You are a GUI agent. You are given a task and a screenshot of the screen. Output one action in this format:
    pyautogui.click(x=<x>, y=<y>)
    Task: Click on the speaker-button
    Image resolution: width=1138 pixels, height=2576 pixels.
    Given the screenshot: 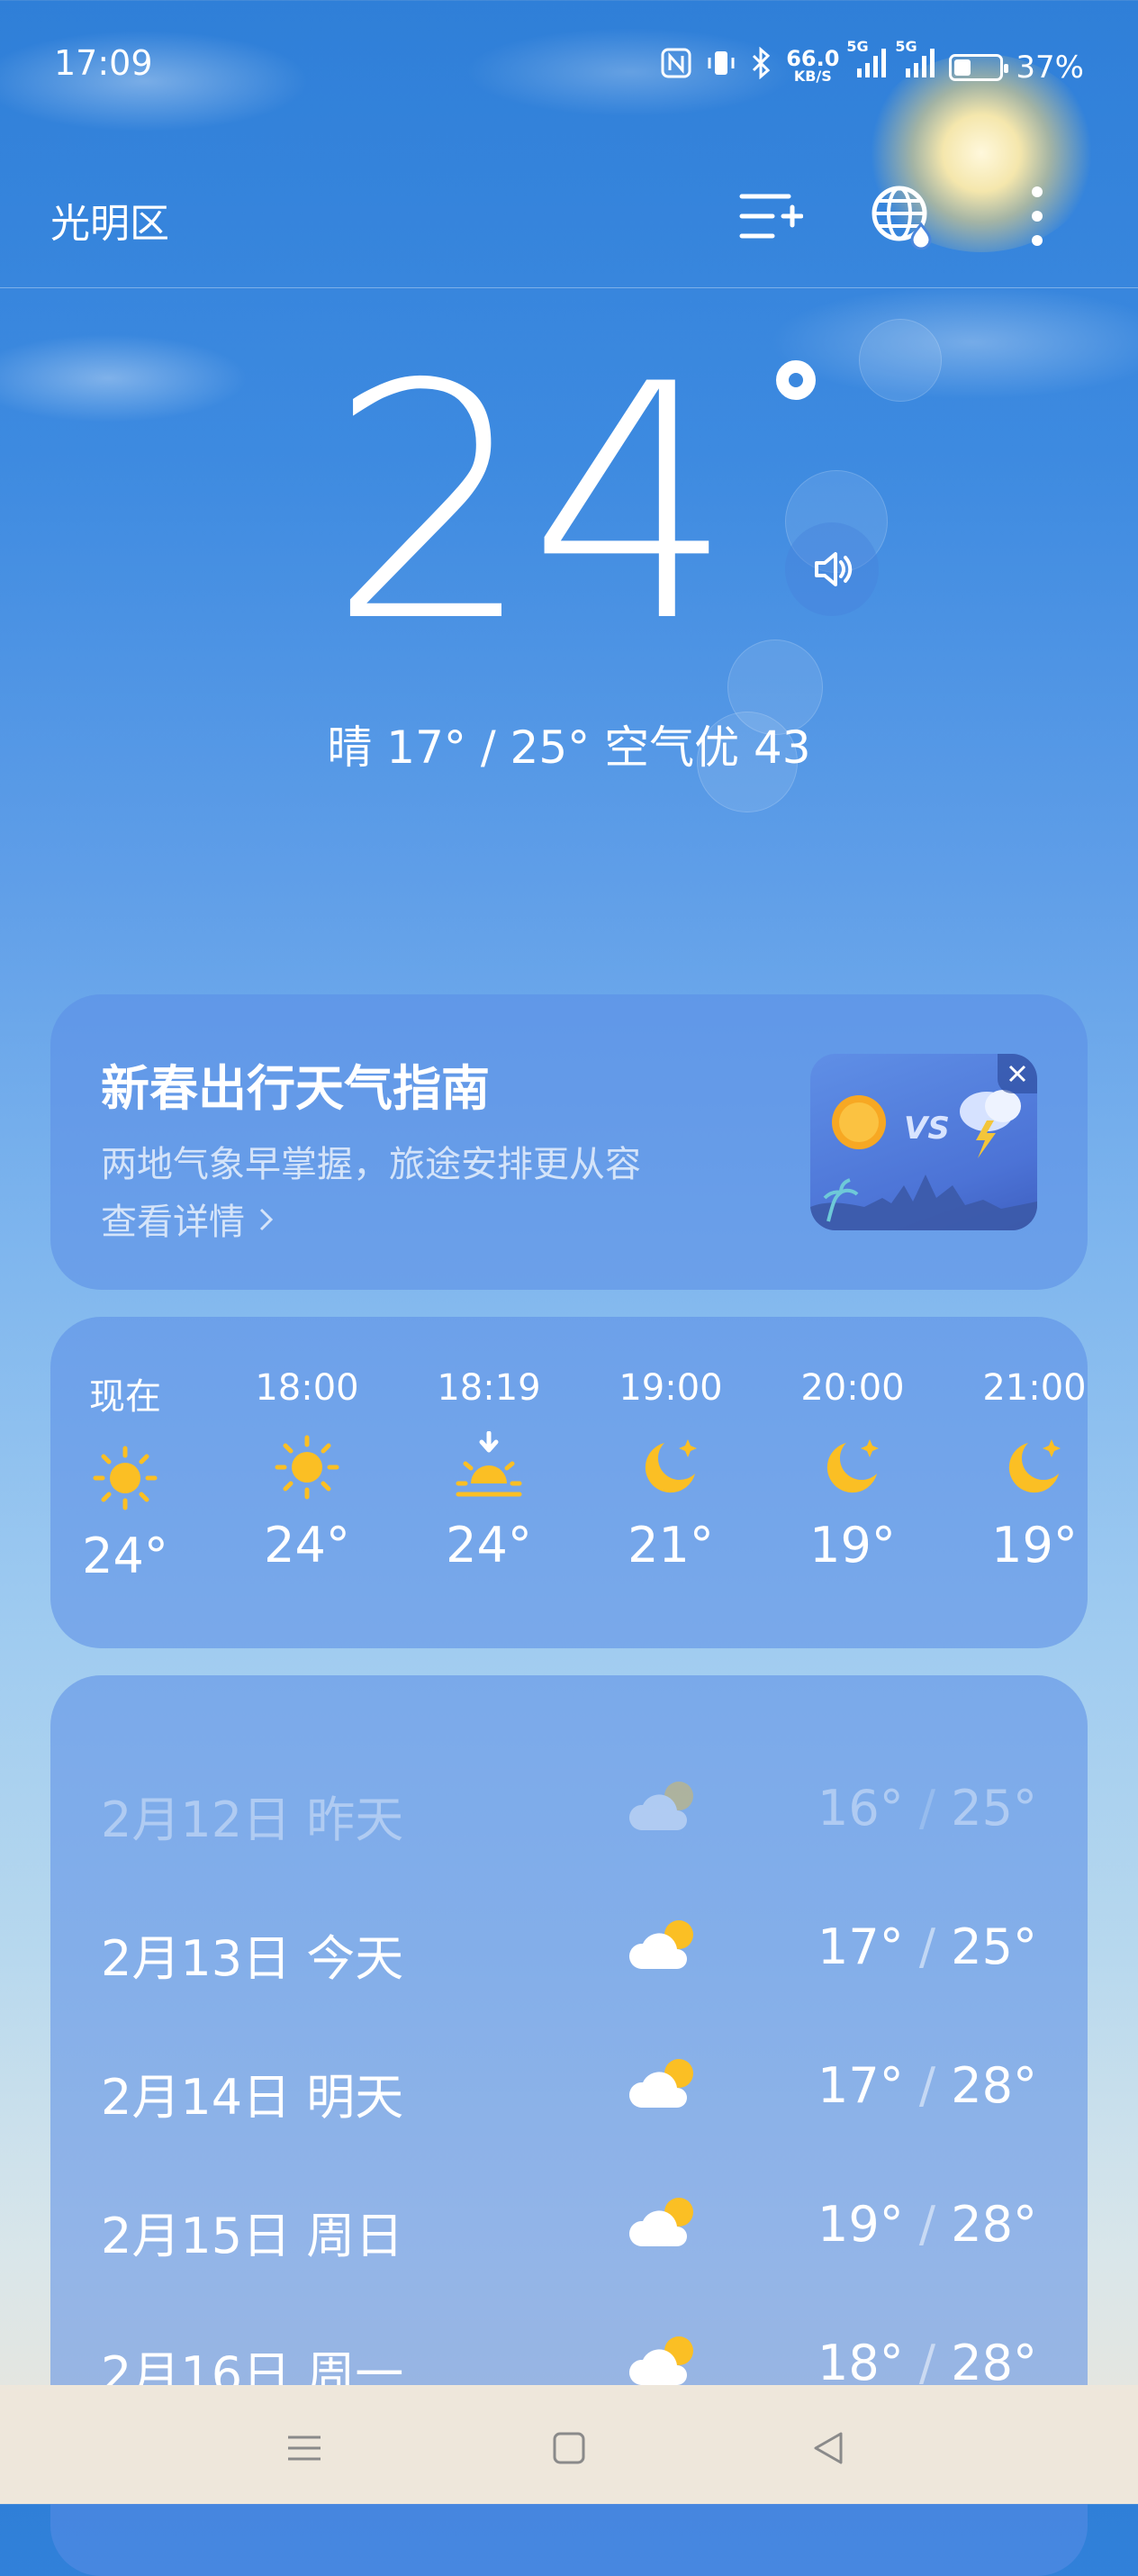 What is the action you would take?
    pyautogui.click(x=832, y=569)
    